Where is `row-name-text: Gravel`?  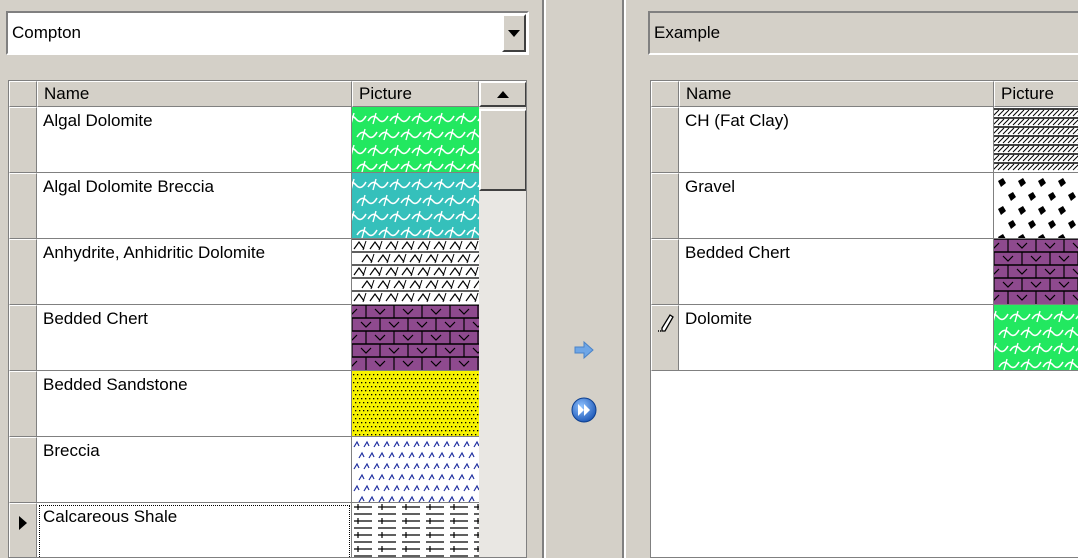
row-name-text: Gravel is located at coordinates (710, 186).